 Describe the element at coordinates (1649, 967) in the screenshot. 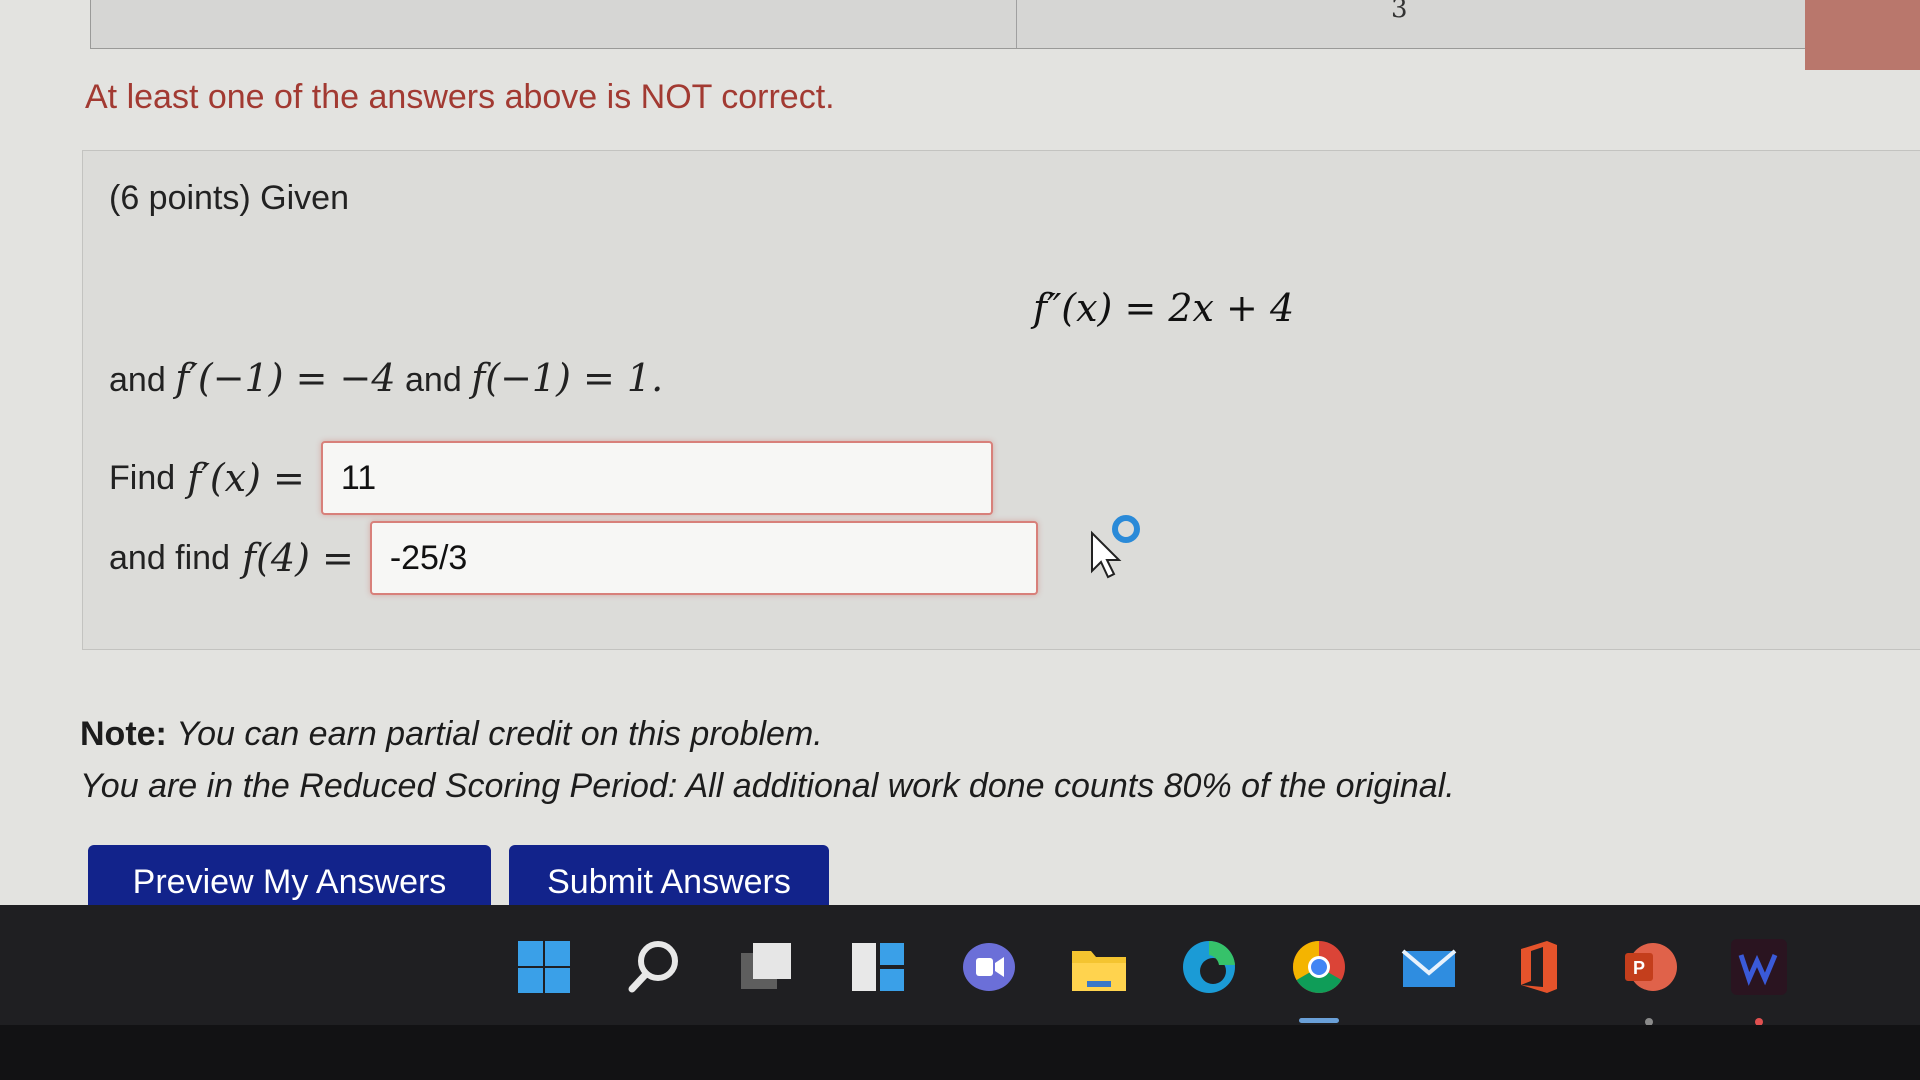

I see `powerpoint-icon: P` at that location.